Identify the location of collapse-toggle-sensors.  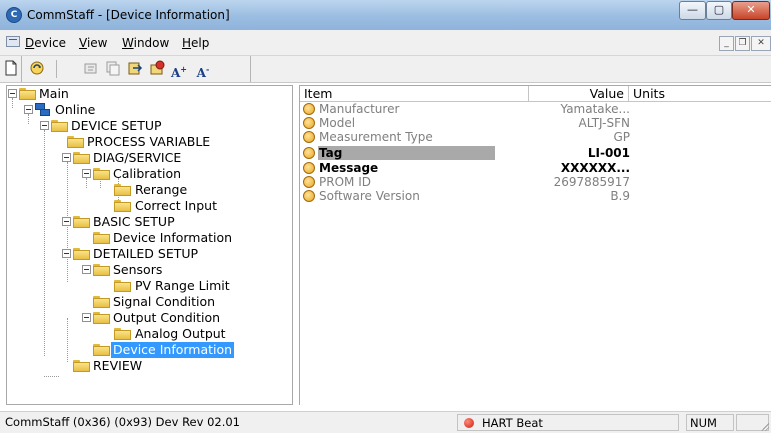
(86, 269).